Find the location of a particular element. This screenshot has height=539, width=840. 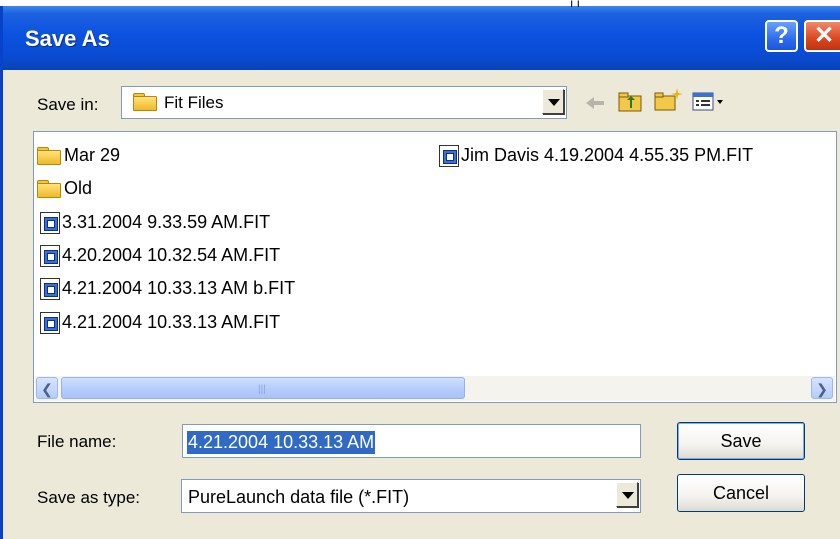

back-arrow-icon is located at coordinates (595, 103).